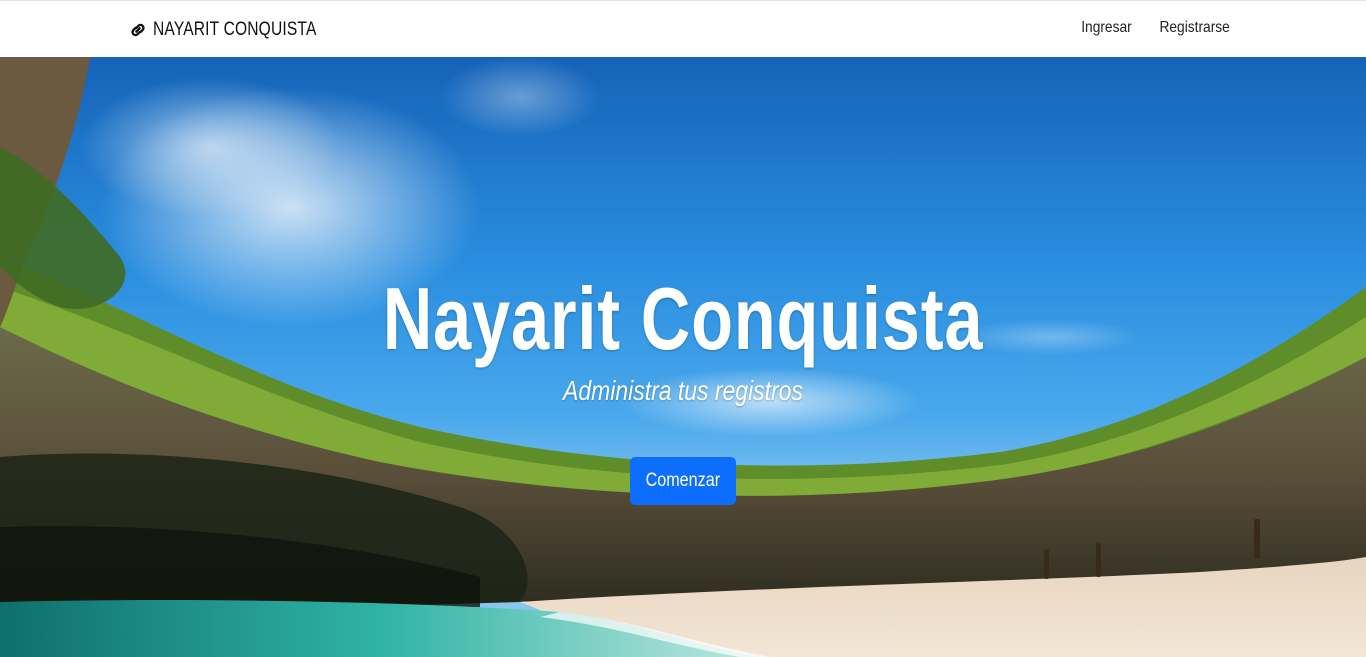 Image resolution: width=1366 pixels, height=657 pixels. Describe the element at coordinates (138, 30) in the screenshot. I see `link-icon` at that location.